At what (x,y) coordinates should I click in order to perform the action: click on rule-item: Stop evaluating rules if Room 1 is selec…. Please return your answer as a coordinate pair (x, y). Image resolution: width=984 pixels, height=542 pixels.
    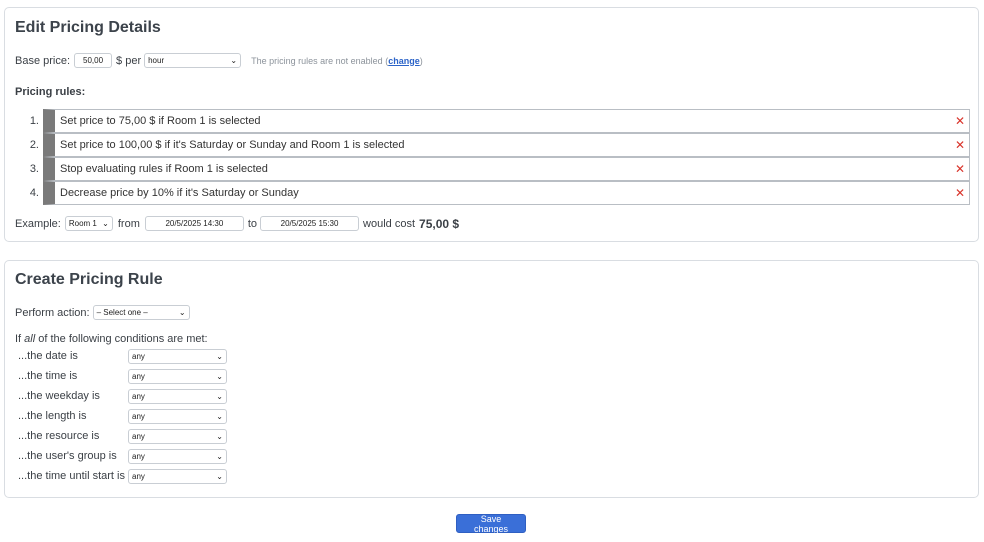
    Looking at the image, I should click on (506, 169).